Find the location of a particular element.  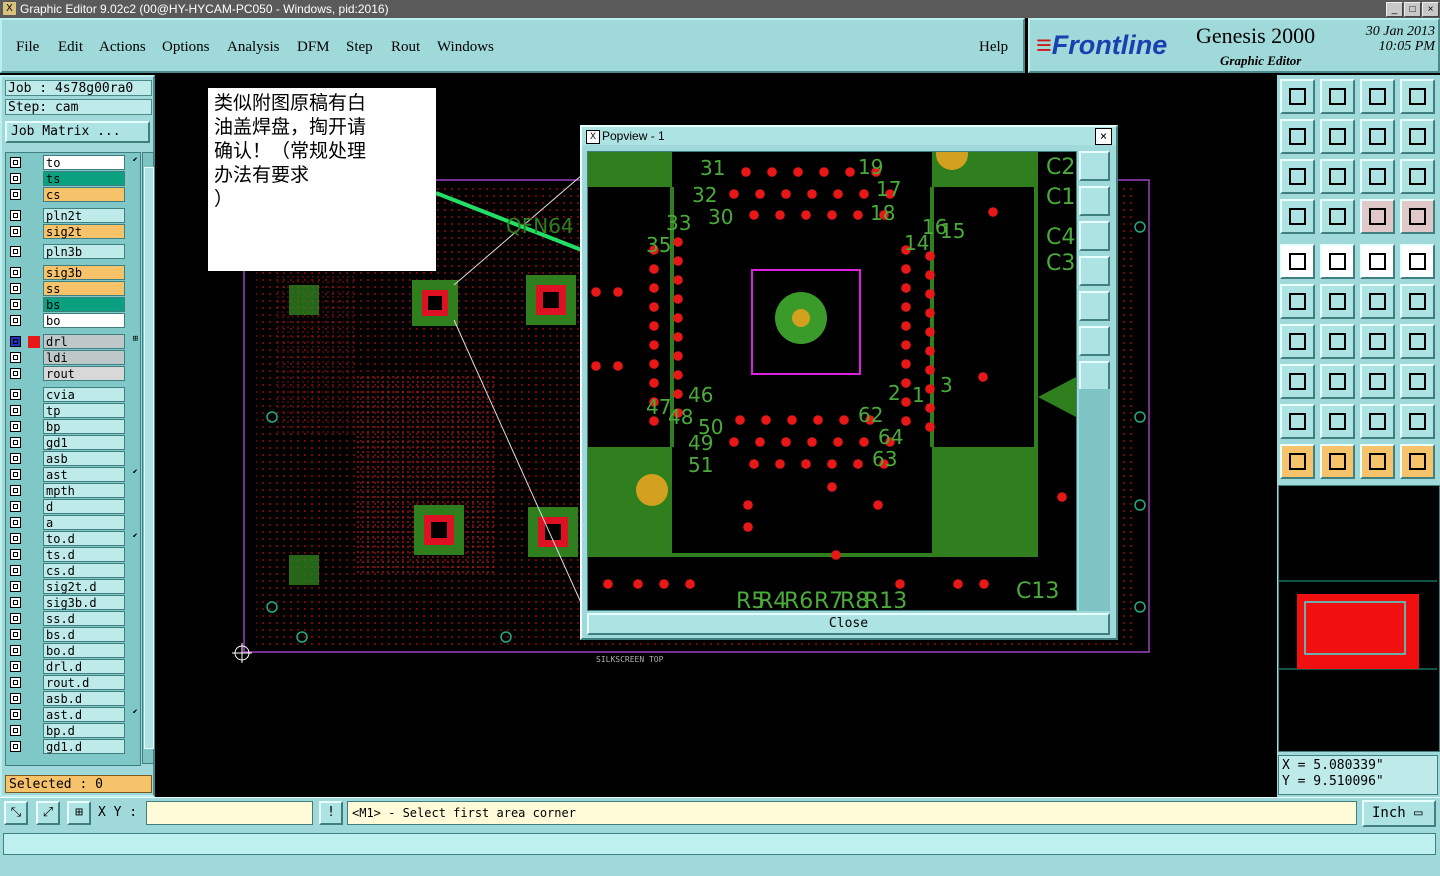

layer-row: ldi is located at coordinates (73, 358).